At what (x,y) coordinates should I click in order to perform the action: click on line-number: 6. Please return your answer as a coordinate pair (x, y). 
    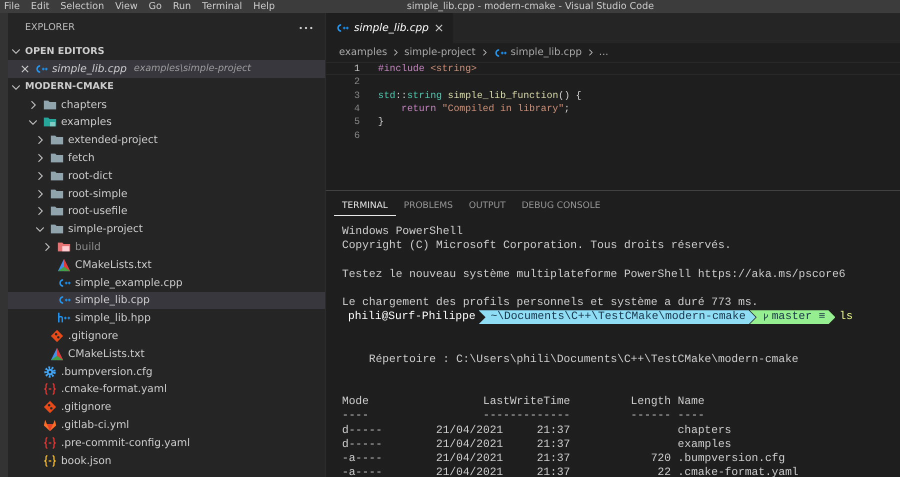
    Looking at the image, I should click on (356, 135).